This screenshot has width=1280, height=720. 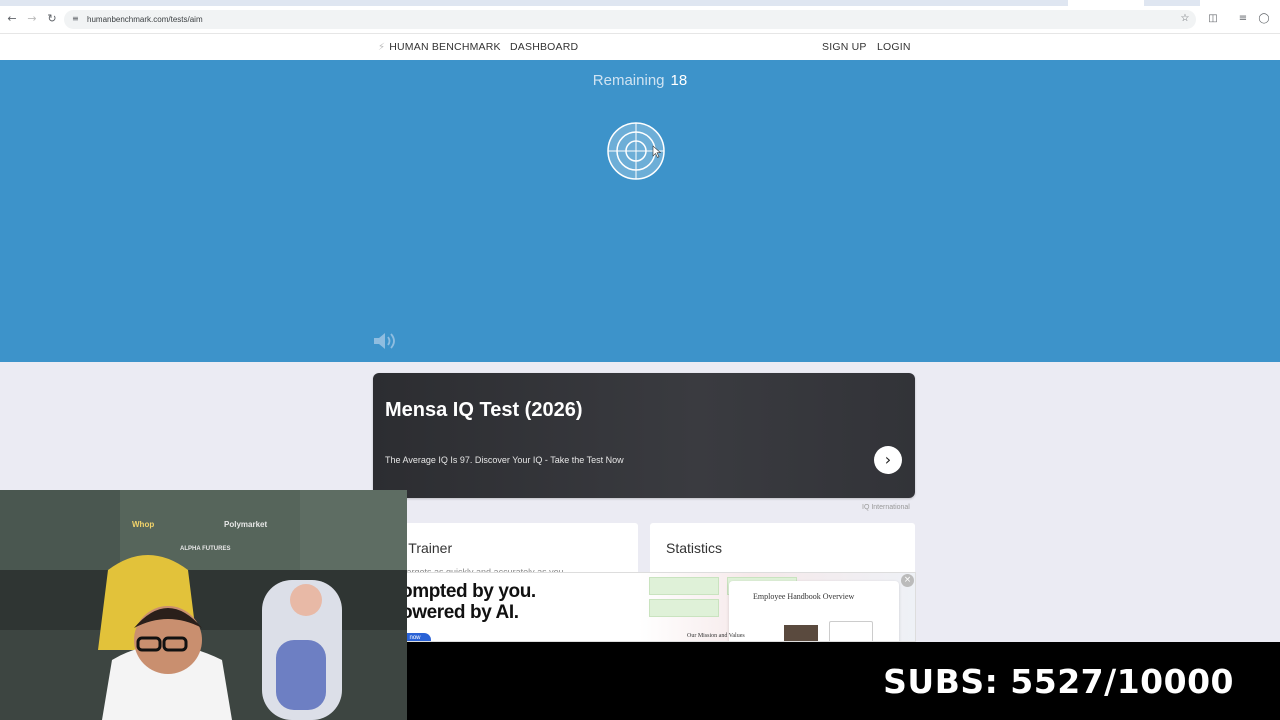 What do you see at coordinates (205, 549) in the screenshot?
I see `sponsor-logo: ALPHA FUTURES` at bounding box center [205, 549].